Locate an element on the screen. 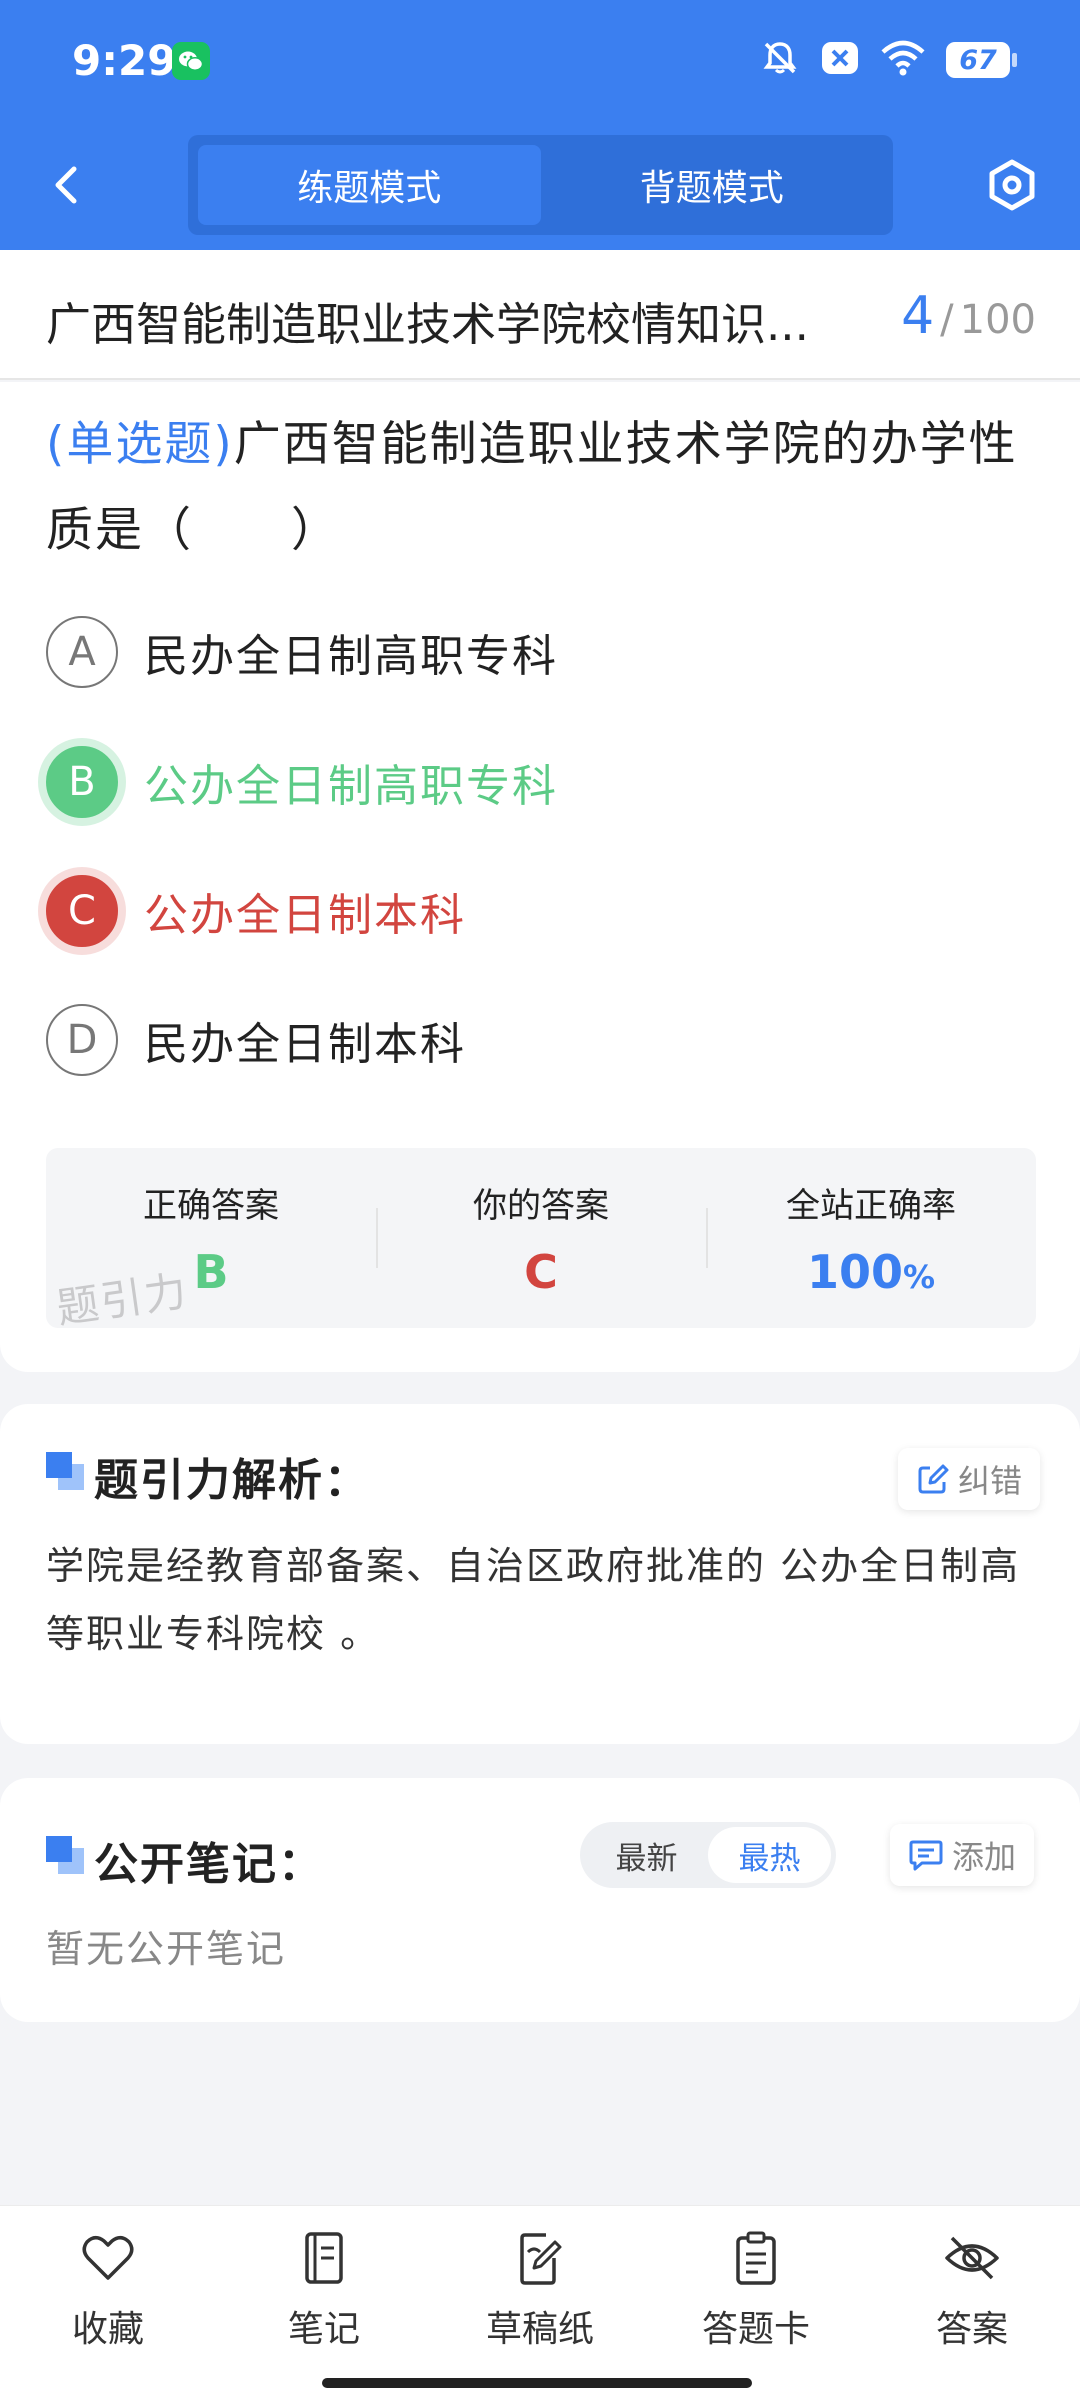 This screenshot has height=2400, width=1080. draft-paper-icon is located at coordinates (541, 2259).